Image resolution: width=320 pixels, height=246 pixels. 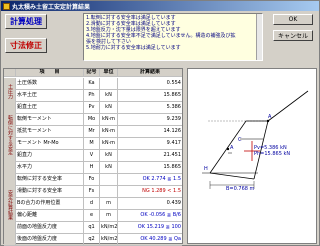 I want to click on row-symbol: Mo, so click(x=92, y=119).